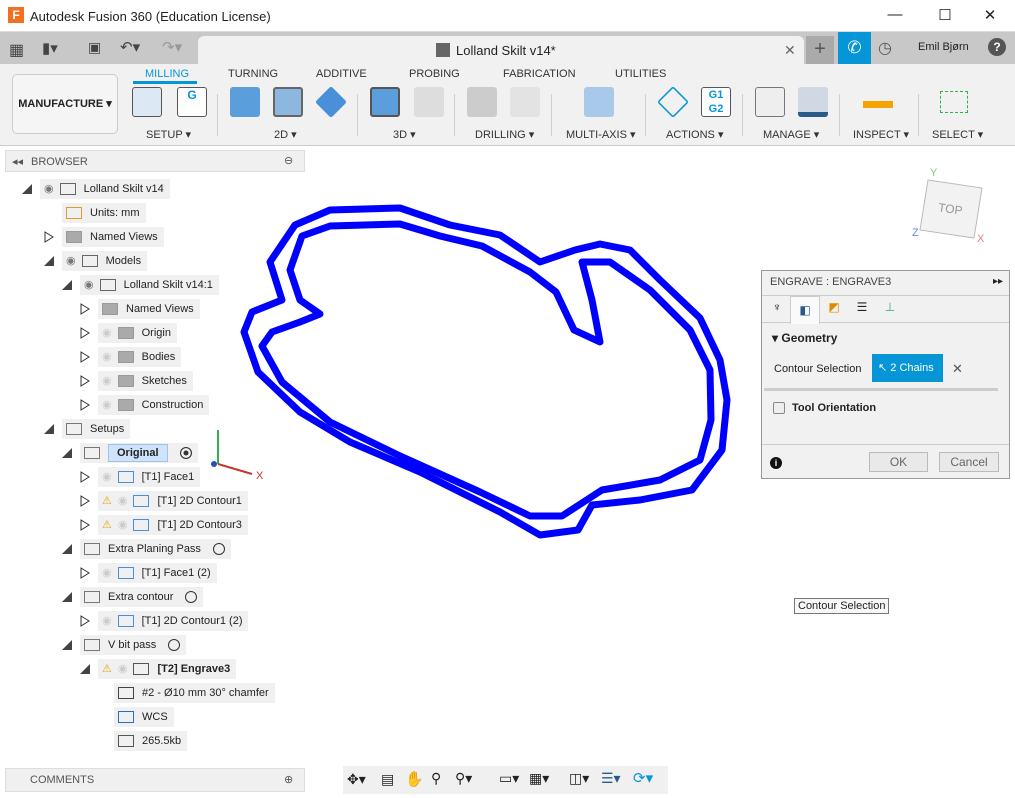 This screenshot has width=1015, height=798. Describe the element at coordinates (436, 778) in the screenshot. I see `zoom-icon: ⚲` at that location.